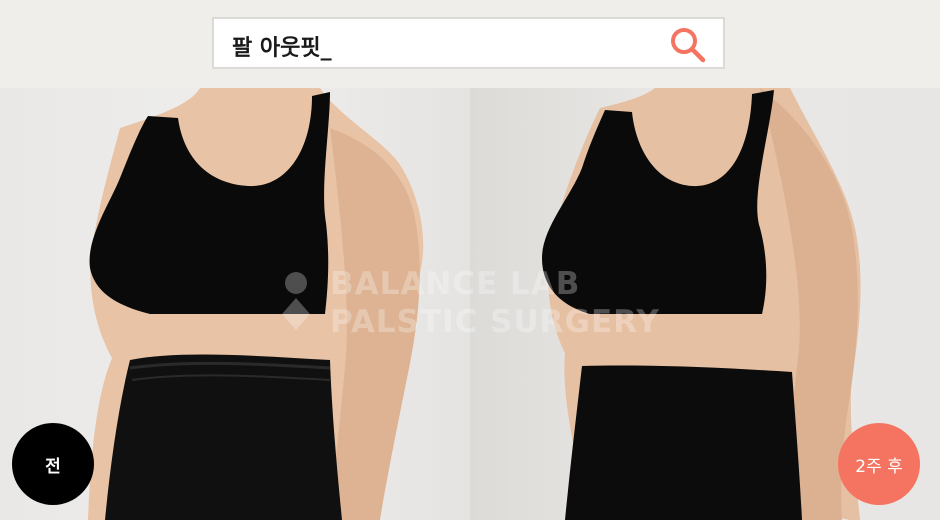  I want to click on search-box: 팔 아웃핏_, so click(468, 43).